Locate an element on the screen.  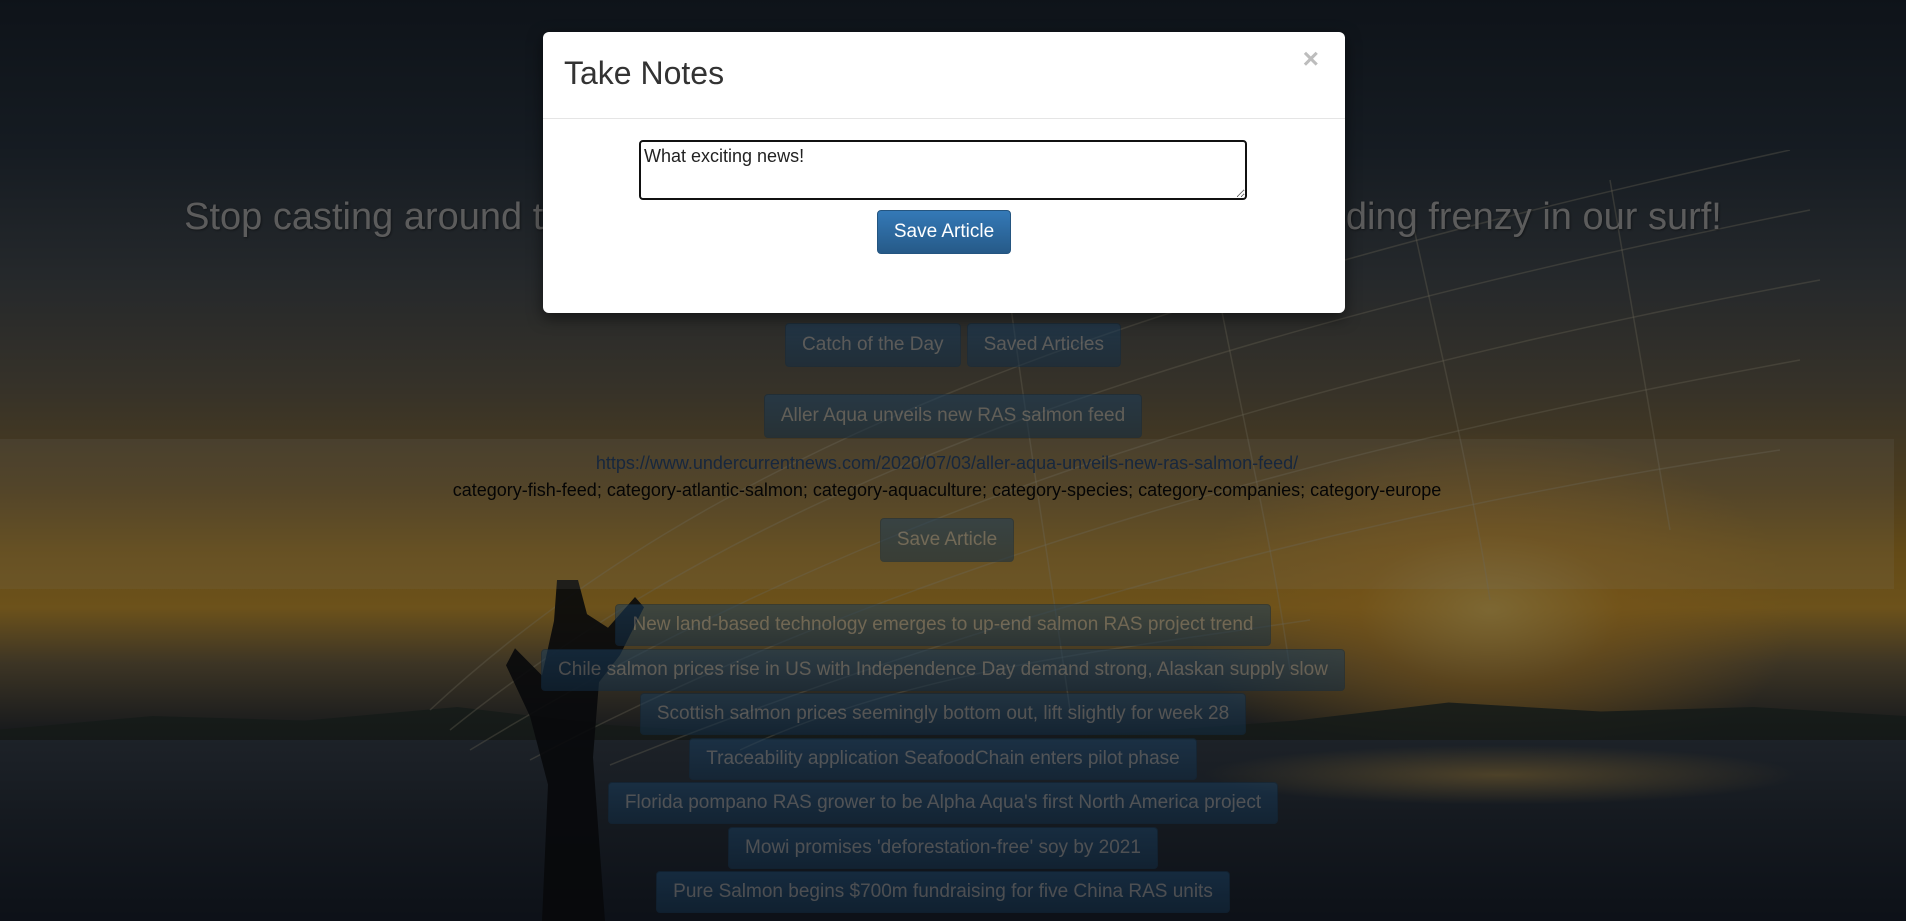
modal-title: Take Notes is located at coordinates (644, 73).